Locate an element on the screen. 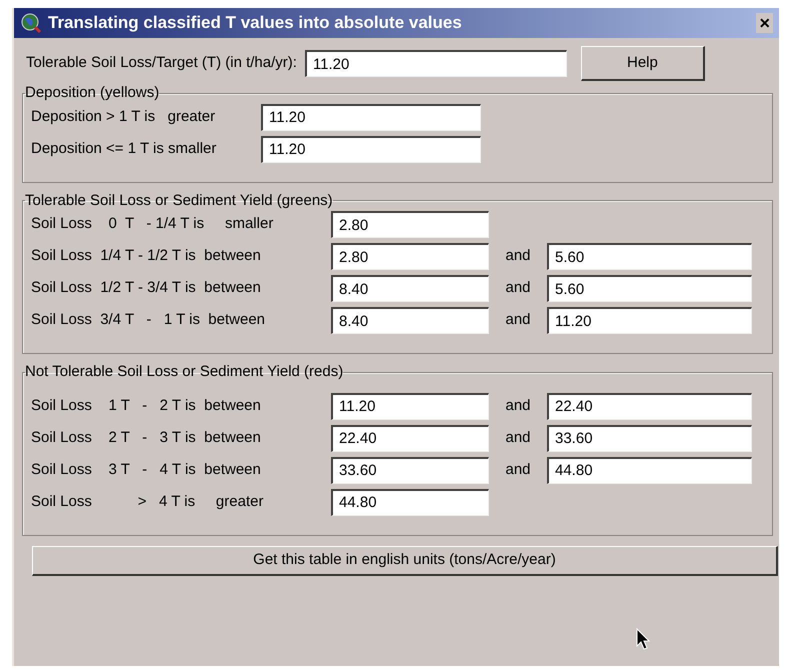 The height and width of the screenshot is (670, 787). cursor-icon is located at coordinates (644, 640).